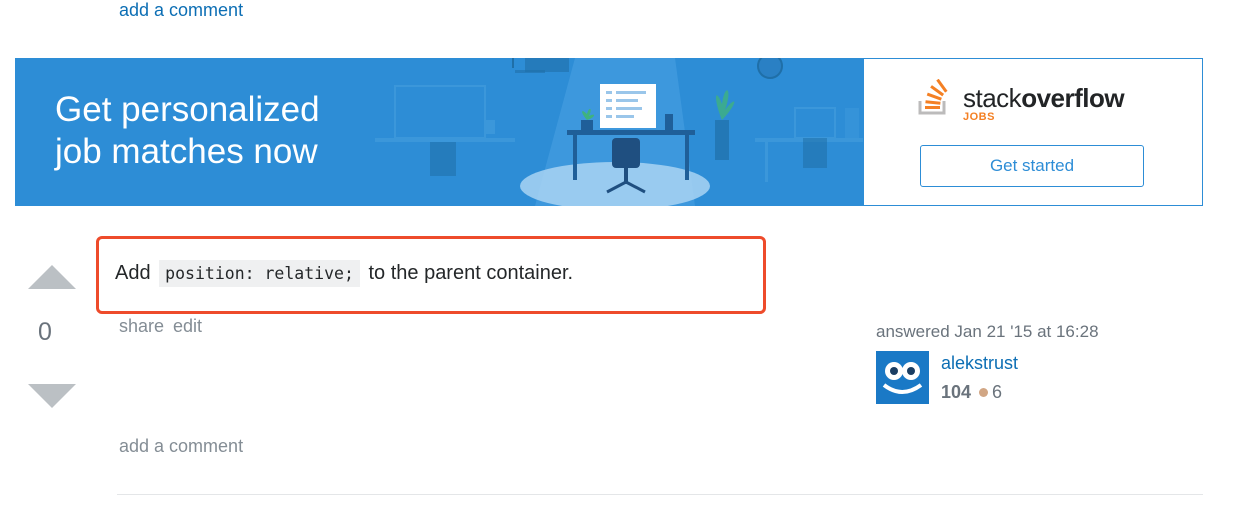 The height and width of the screenshot is (516, 1240). Describe the element at coordinates (165, 326) in the screenshot. I see `post-menu: share edit` at that location.